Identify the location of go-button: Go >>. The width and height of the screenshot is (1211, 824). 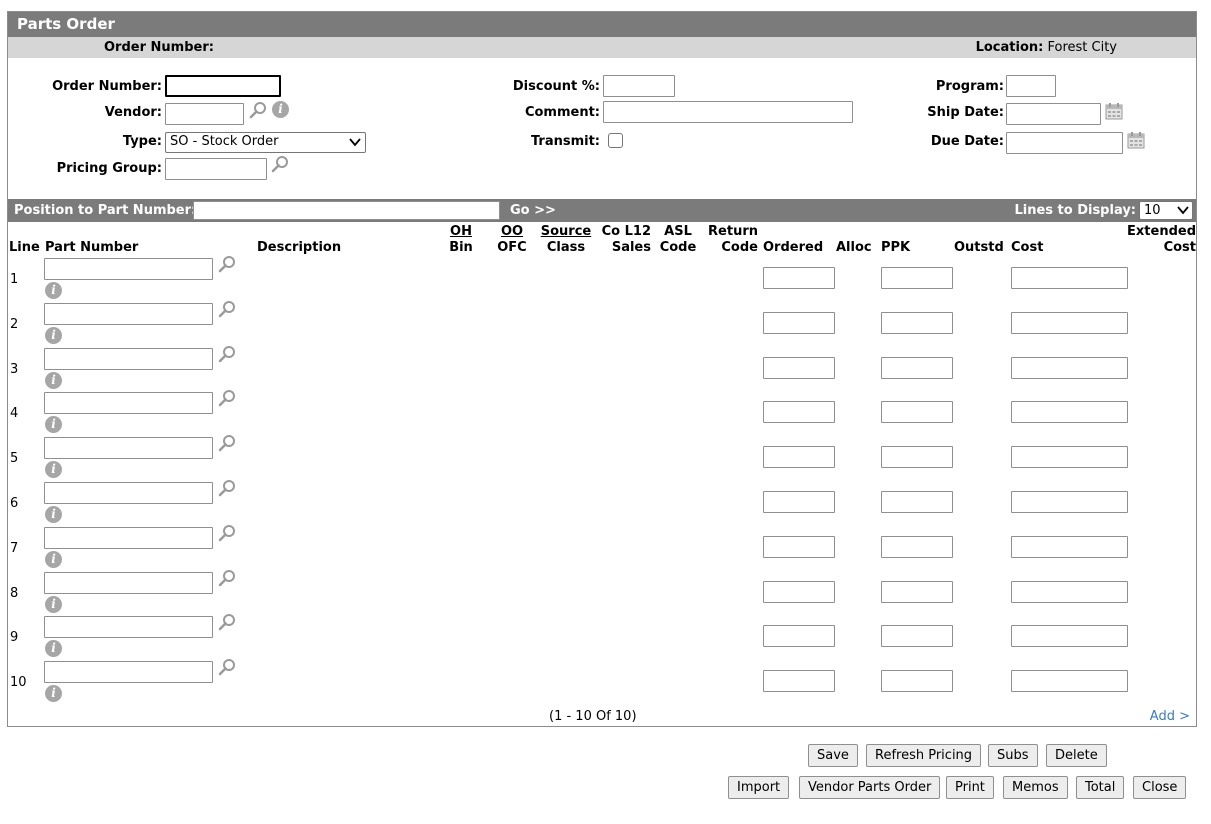
(533, 210).